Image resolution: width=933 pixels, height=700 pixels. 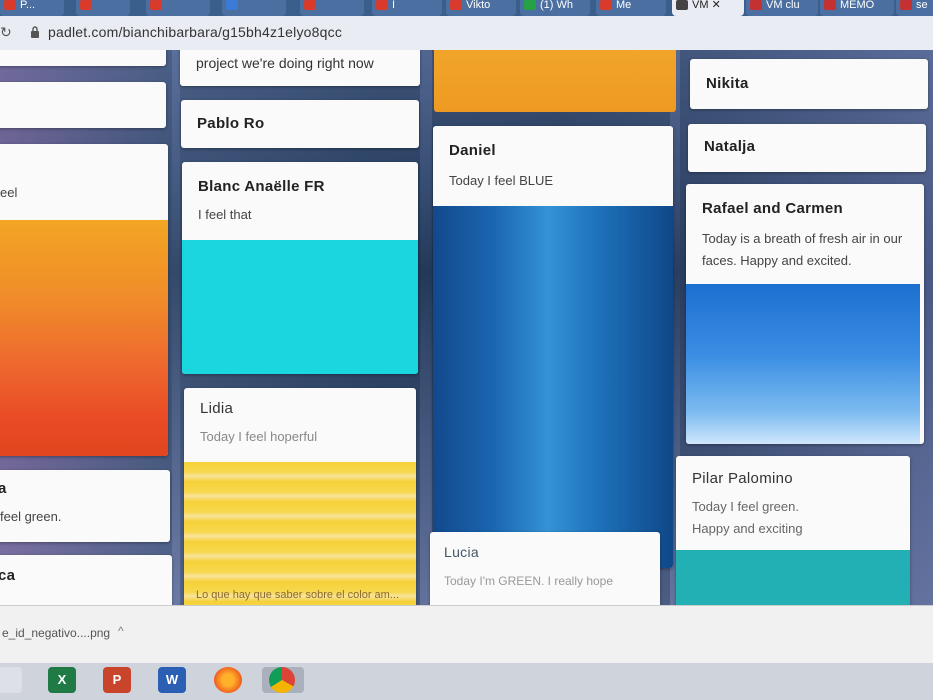 What do you see at coordinates (8, 575) in the screenshot?
I see `post-title: ca` at bounding box center [8, 575].